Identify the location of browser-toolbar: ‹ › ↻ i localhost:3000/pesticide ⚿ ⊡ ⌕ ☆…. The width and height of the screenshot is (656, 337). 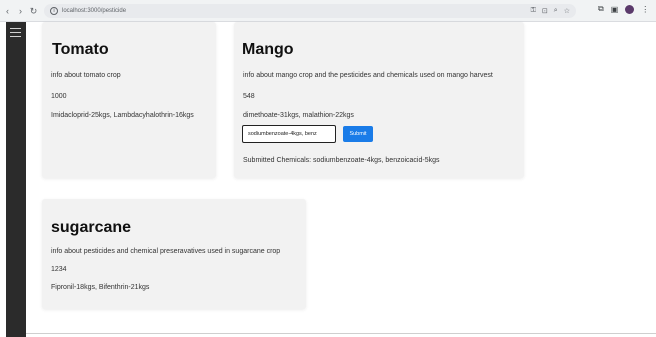
(328, 11).